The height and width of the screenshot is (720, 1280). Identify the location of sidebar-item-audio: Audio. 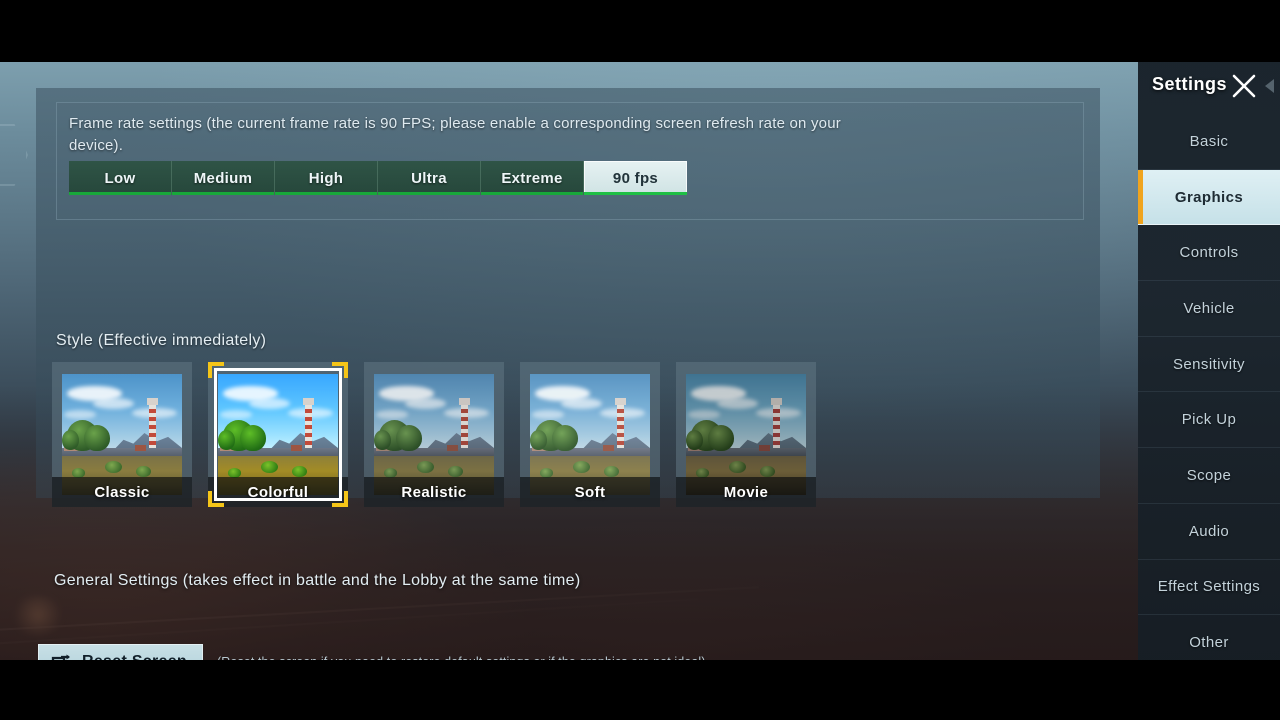
(1209, 532).